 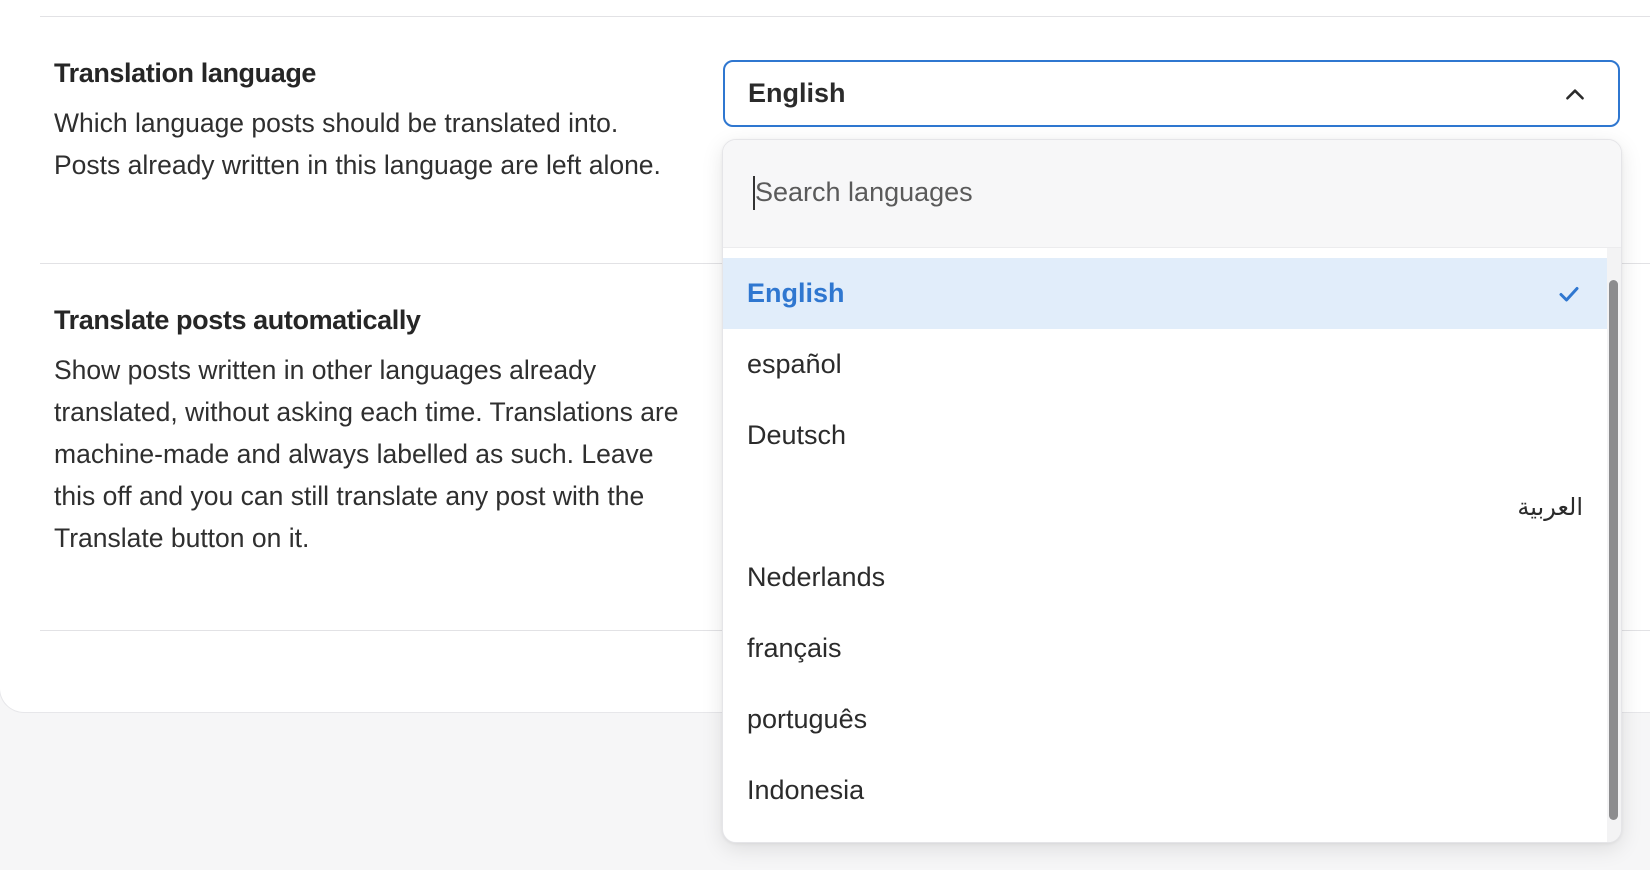 I want to click on dropdown-scrollbar-thumb, so click(x=1613, y=550).